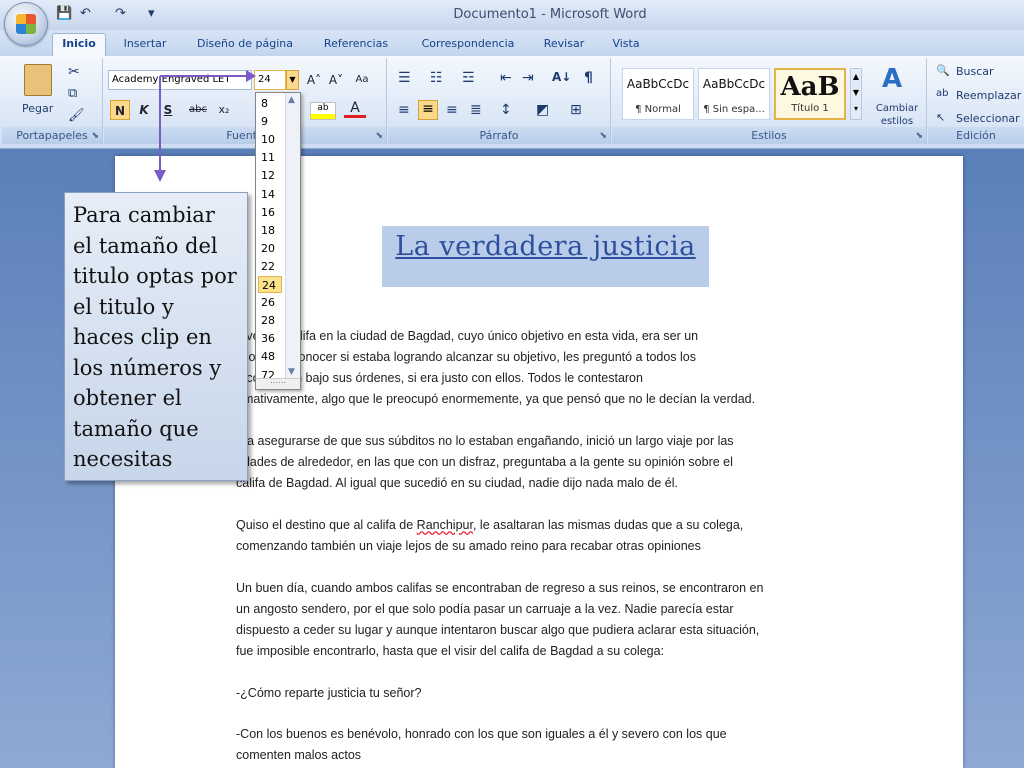 Image resolution: width=1024 pixels, height=768 pixels. Describe the element at coordinates (943, 70) in the screenshot. I see `find-icon: 🔍` at that location.